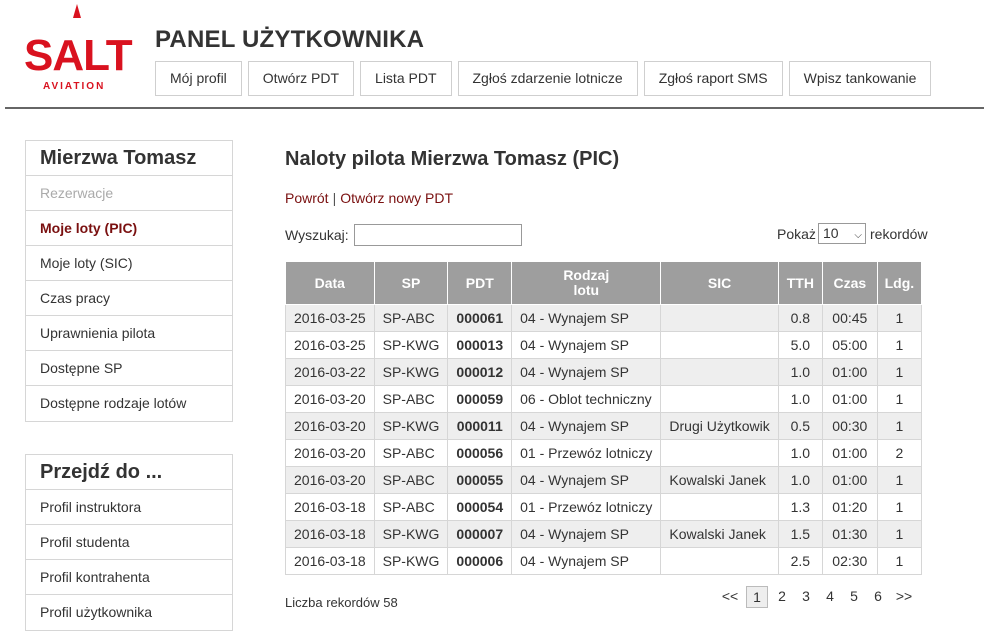 The width and height of the screenshot is (984, 641). What do you see at coordinates (129, 193) in the screenshot?
I see `sidebar-item-reservations: Rezerwacje` at bounding box center [129, 193].